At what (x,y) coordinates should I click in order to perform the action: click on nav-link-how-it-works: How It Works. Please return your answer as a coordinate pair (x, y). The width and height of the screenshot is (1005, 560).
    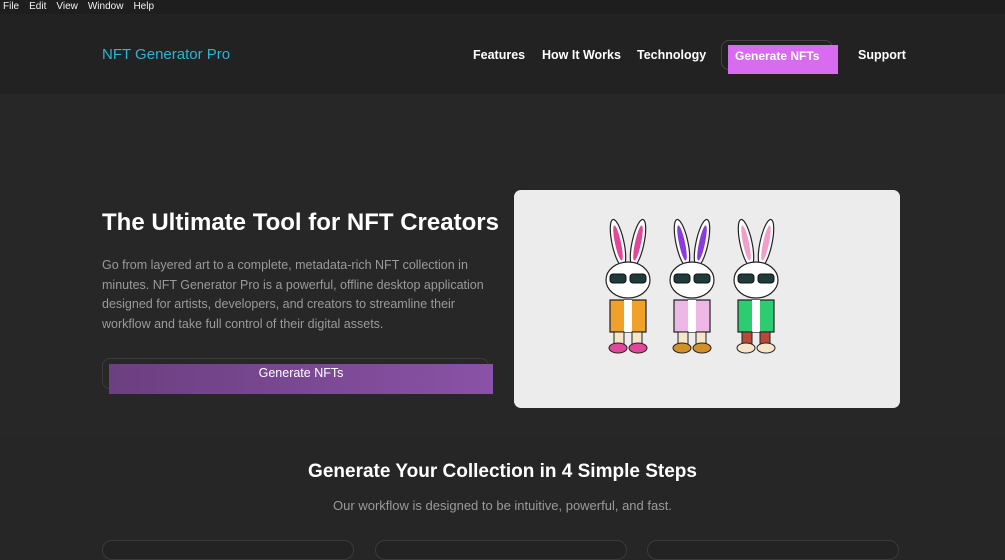
    Looking at the image, I should click on (581, 55).